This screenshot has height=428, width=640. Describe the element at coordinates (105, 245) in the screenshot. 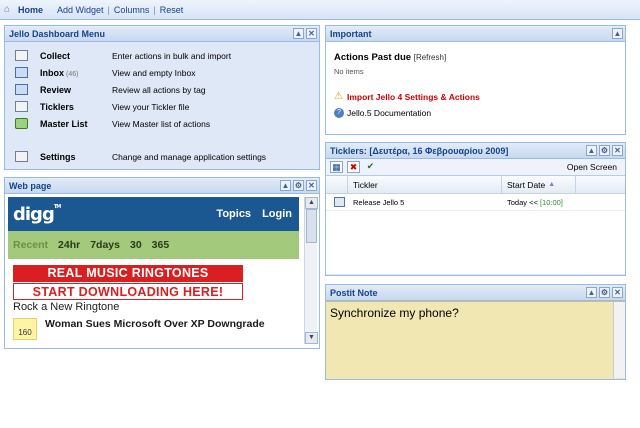

I see `filter-7days: 7days` at that location.